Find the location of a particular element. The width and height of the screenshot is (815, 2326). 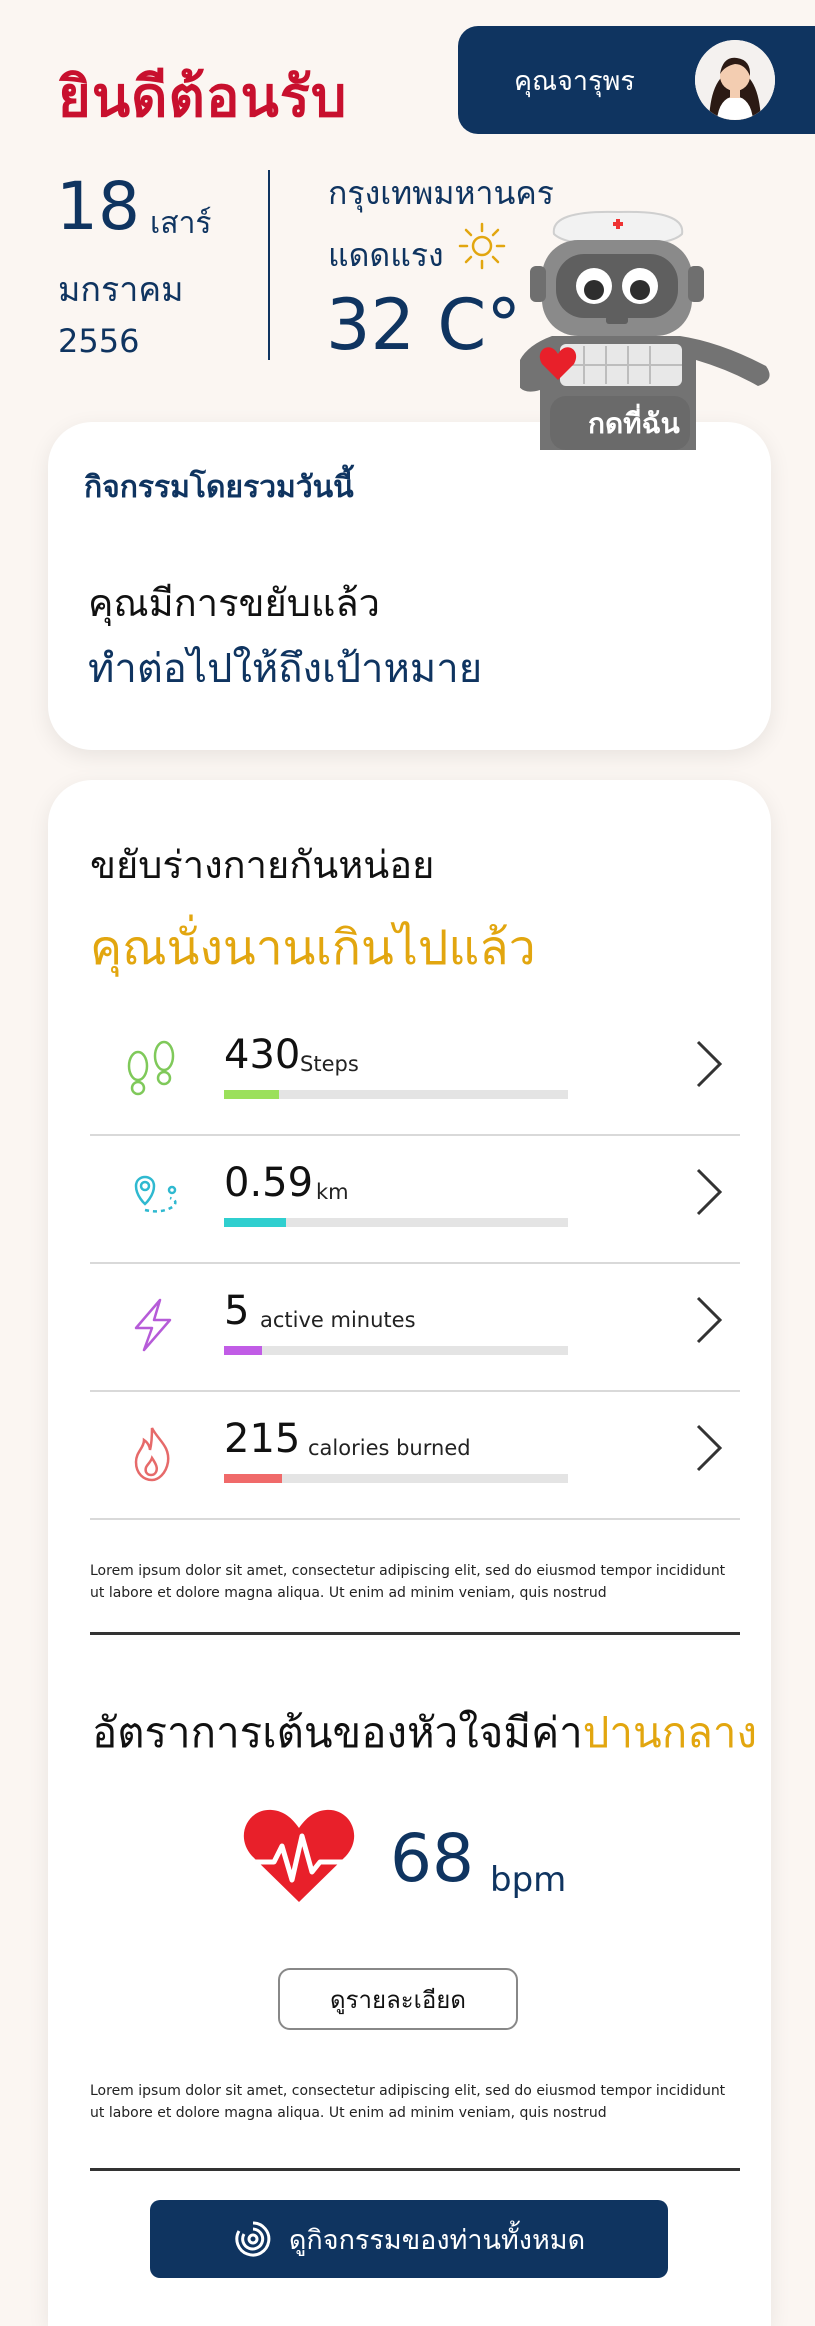

calories-progress-track is located at coordinates (396, 1478).